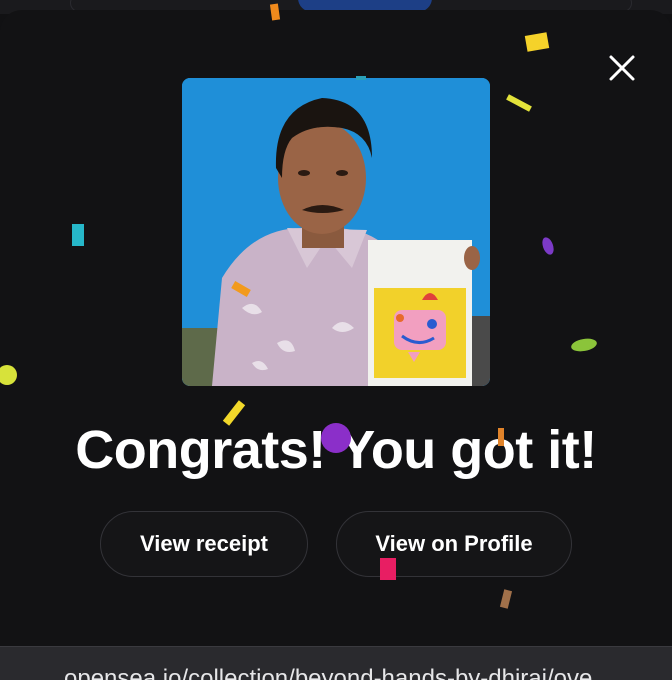 This screenshot has height=680, width=672. I want to click on view-receipt-button: View receipt, so click(204, 544).